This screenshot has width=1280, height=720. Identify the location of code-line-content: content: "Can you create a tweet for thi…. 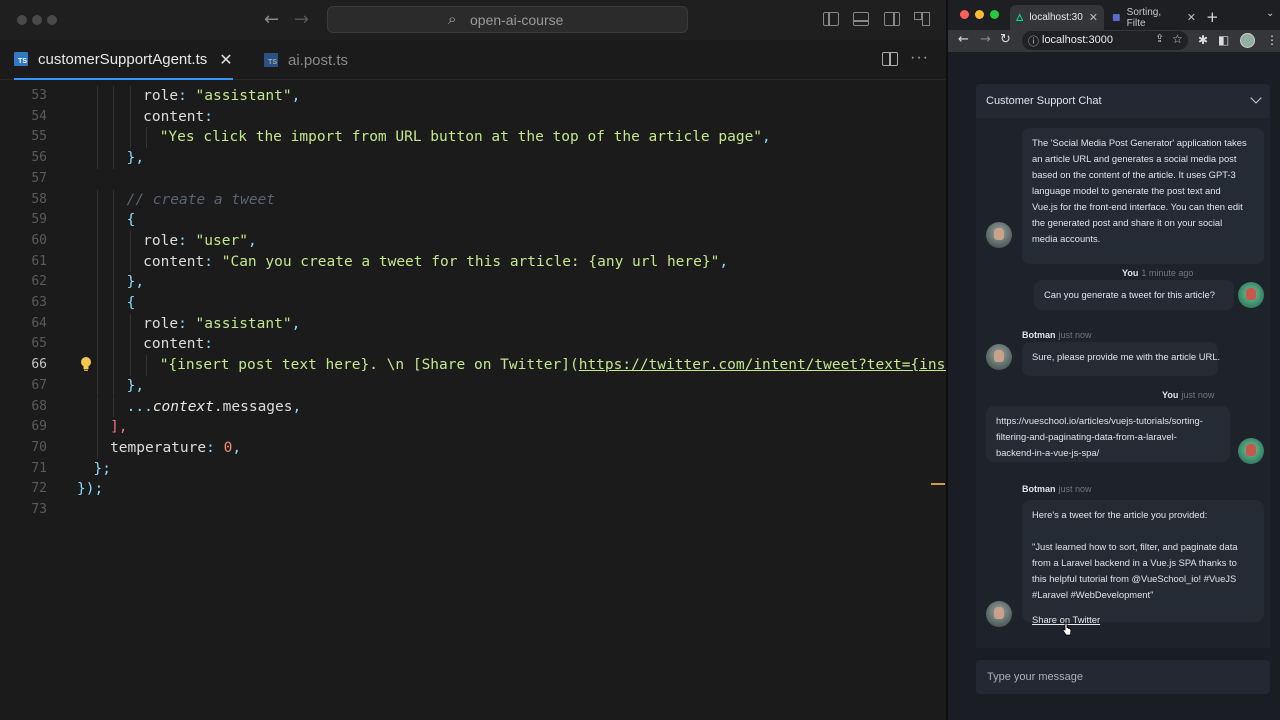
(435, 262).